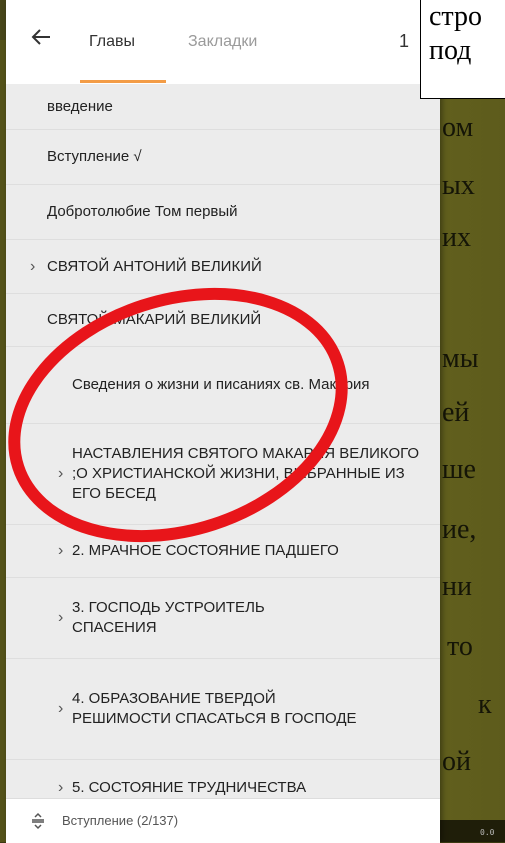 This screenshot has height=843, width=505. Describe the element at coordinates (120, 820) in the screenshot. I see `current-position: Вступление (2/137)` at that location.